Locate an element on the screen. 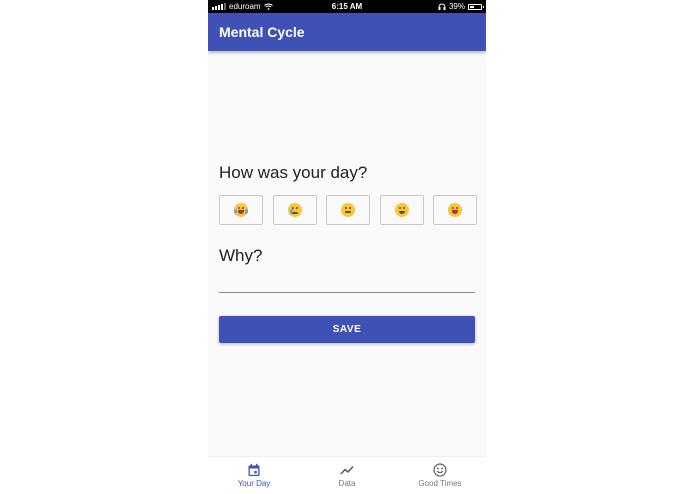 This screenshot has height=494, width=695. mood-selector is located at coordinates (348, 210).